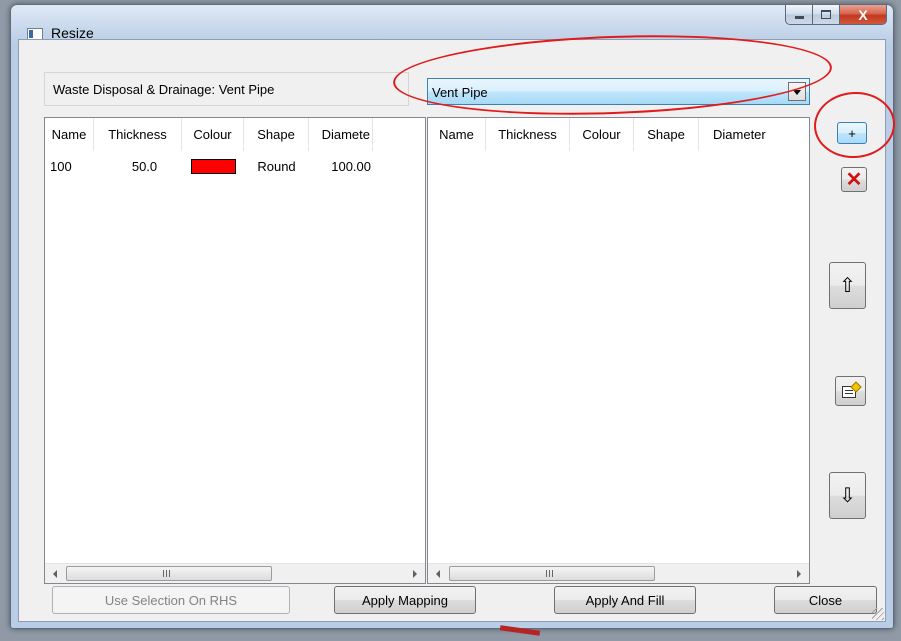 The image size is (901, 641). Describe the element at coordinates (754, 134) in the screenshot. I see `column-header-diameter: Diameter` at that location.